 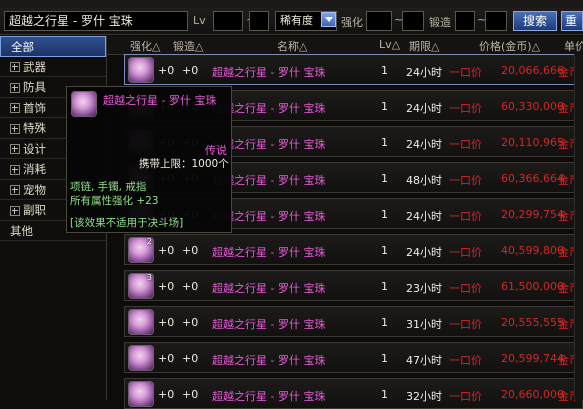 What do you see at coordinates (34, 87) in the screenshot?
I see `sidebar-item-label: 防具` at bounding box center [34, 87].